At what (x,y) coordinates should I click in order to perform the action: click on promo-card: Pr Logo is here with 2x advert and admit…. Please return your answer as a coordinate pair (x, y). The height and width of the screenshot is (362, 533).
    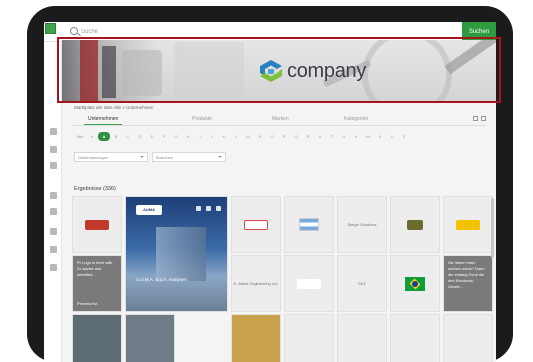
    Looking at the image, I should click on (97, 283).